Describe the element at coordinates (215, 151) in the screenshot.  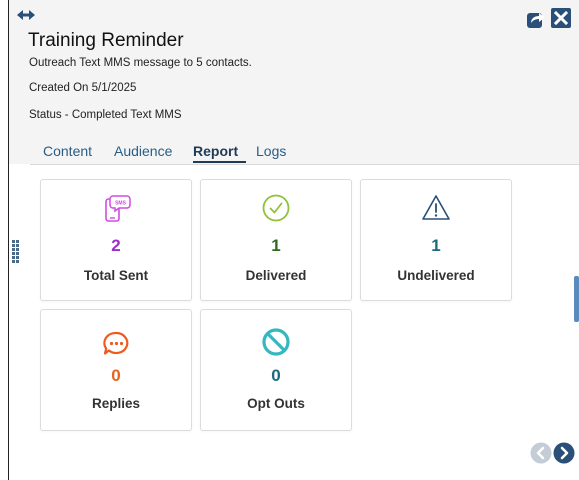
I see `tab-report: Report` at that location.